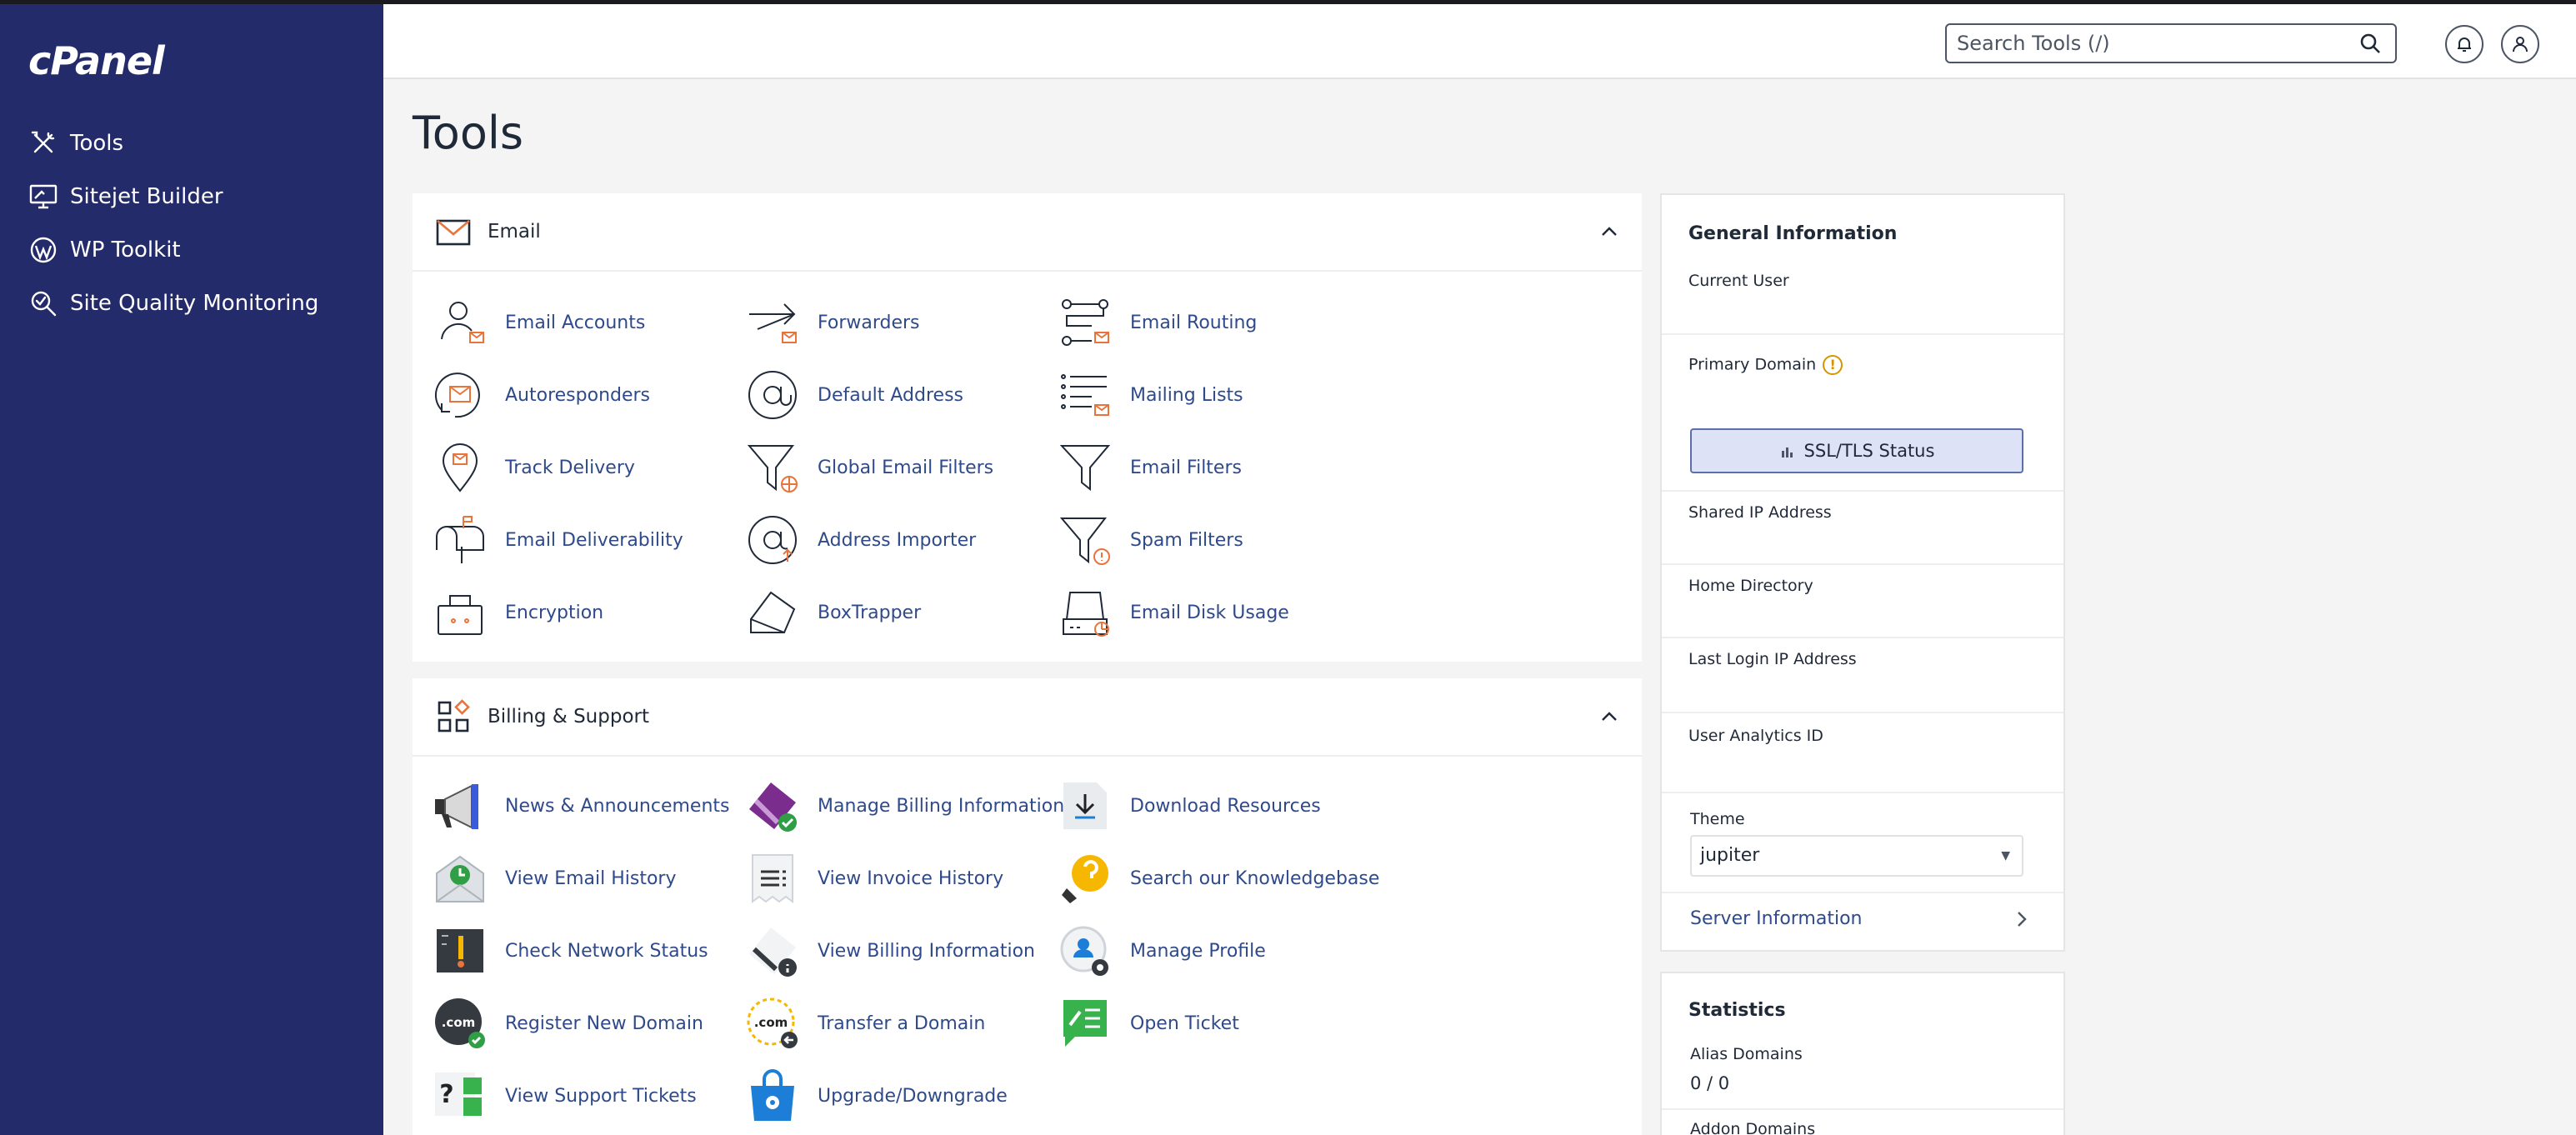  Describe the element at coordinates (606, 951) in the screenshot. I see `tool-label: Check Network Status` at that location.